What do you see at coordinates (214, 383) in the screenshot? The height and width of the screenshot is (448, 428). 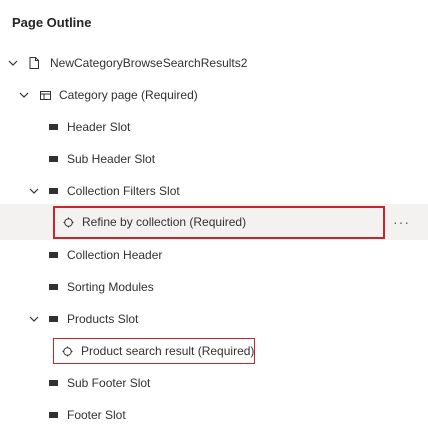 I see `tree-item-sub-footer-slot: Sub Footer Slot` at bounding box center [214, 383].